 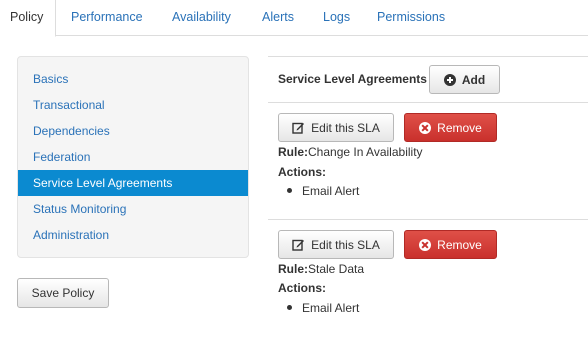 What do you see at coordinates (428, 56) in the screenshot?
I see `section-top-divider` at bounding box center [428, 56].